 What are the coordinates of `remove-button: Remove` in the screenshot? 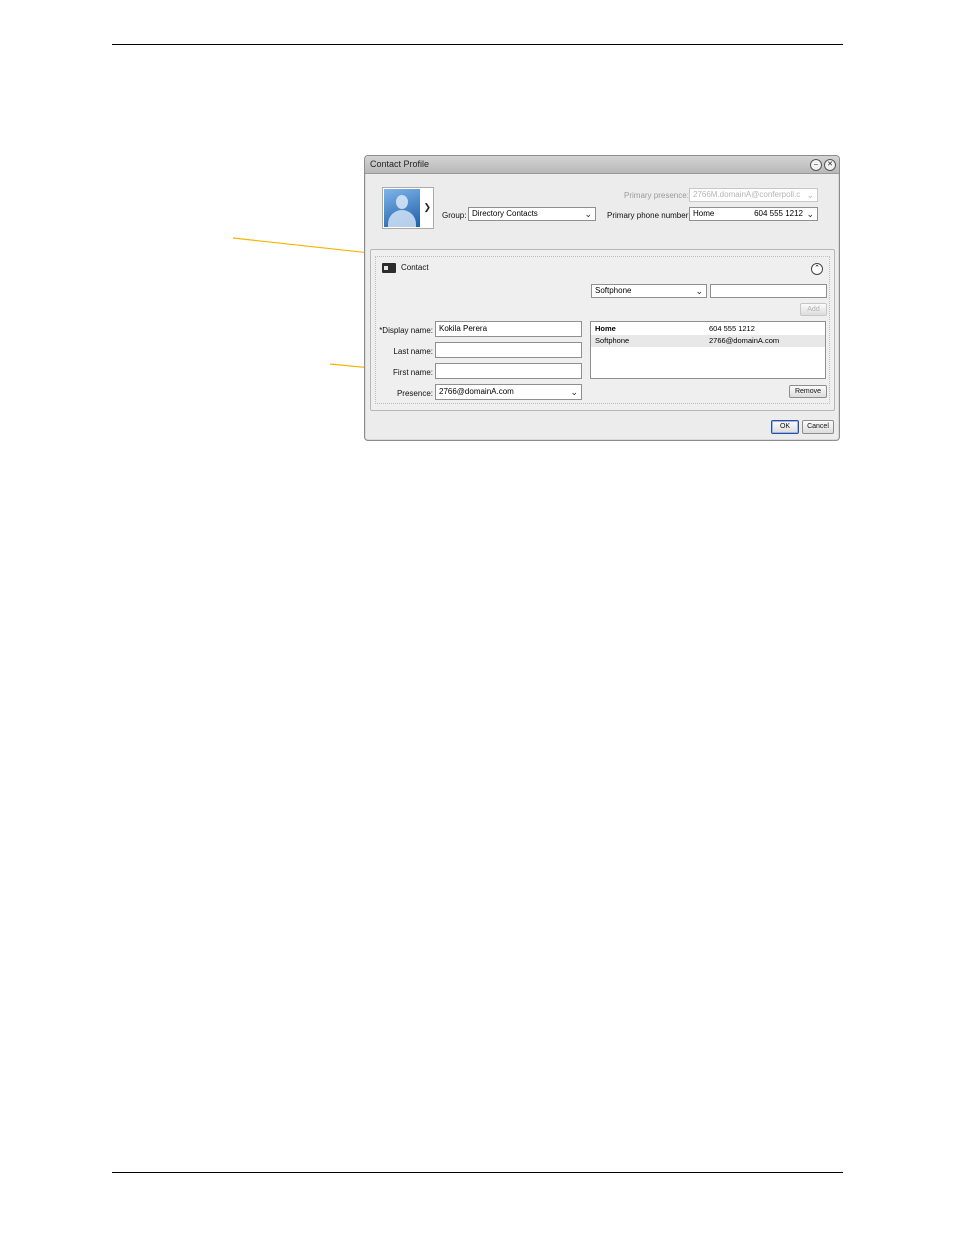 It's located at (808, 391).